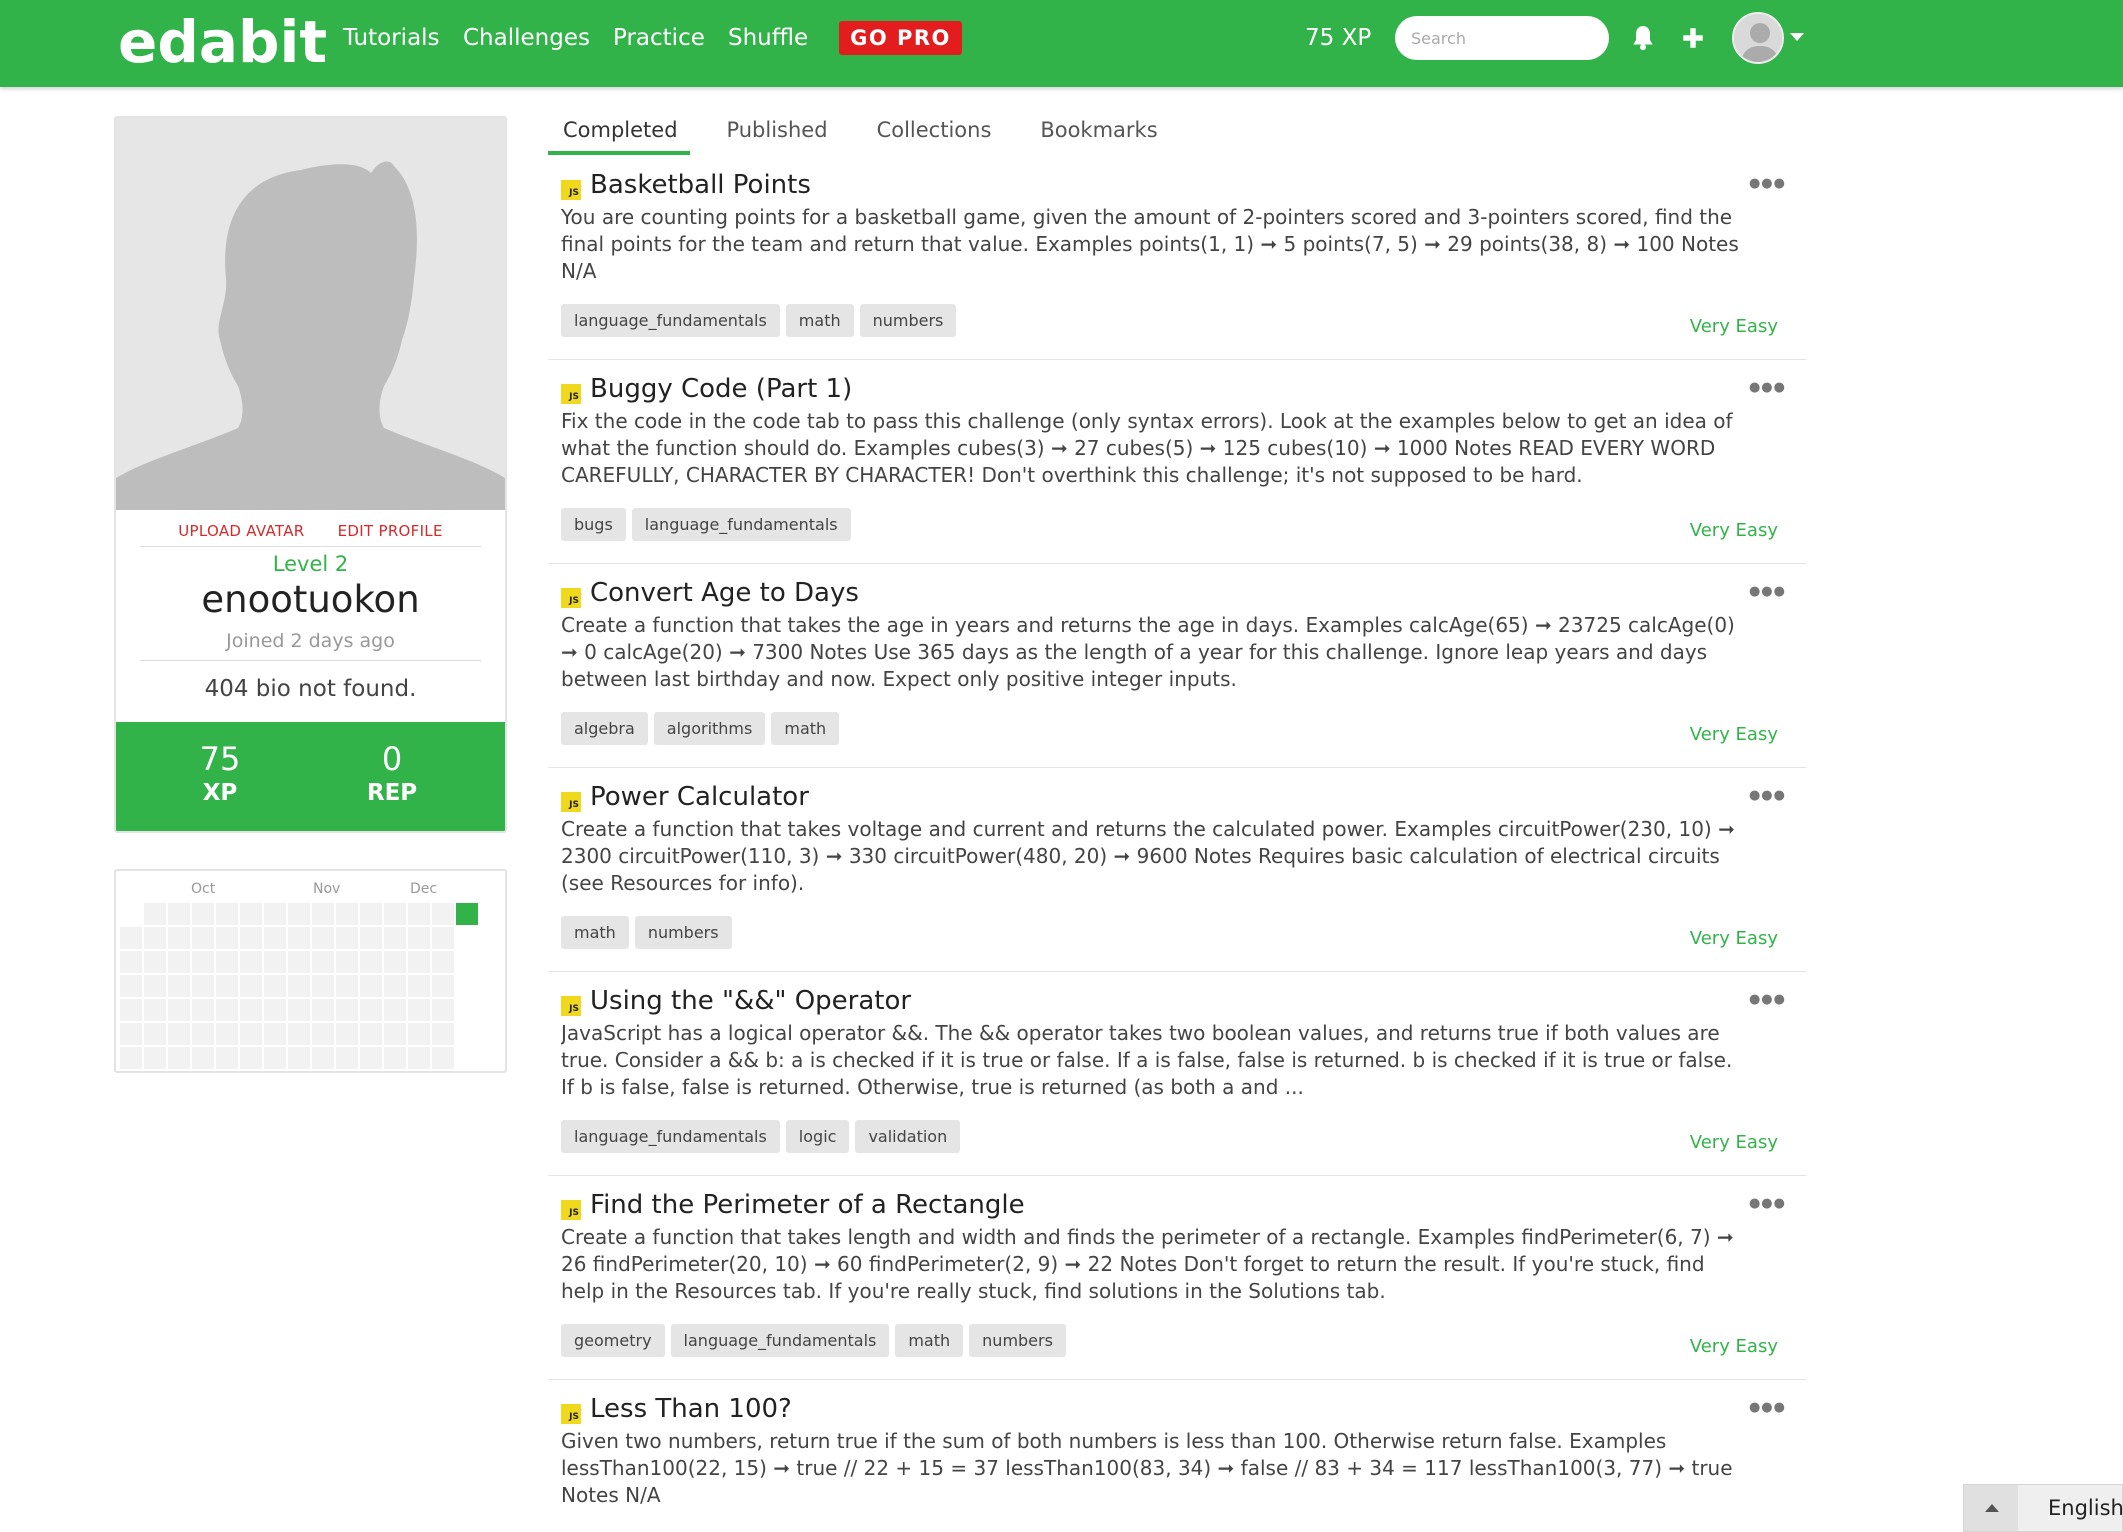 Image resolution: width=2123 pixels, height=1532 pixels. Describe the element at coordinates (724, 593) in the screenshot. I see `challenge-title: Convert Age to Days` at that location.